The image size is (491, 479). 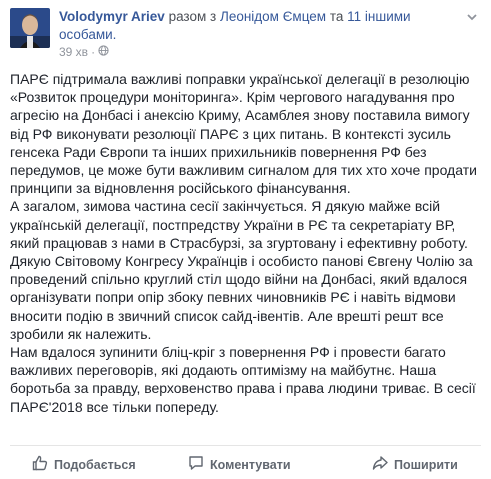 I want to click on with-prefix: разом з, so click(x=192, y=16).